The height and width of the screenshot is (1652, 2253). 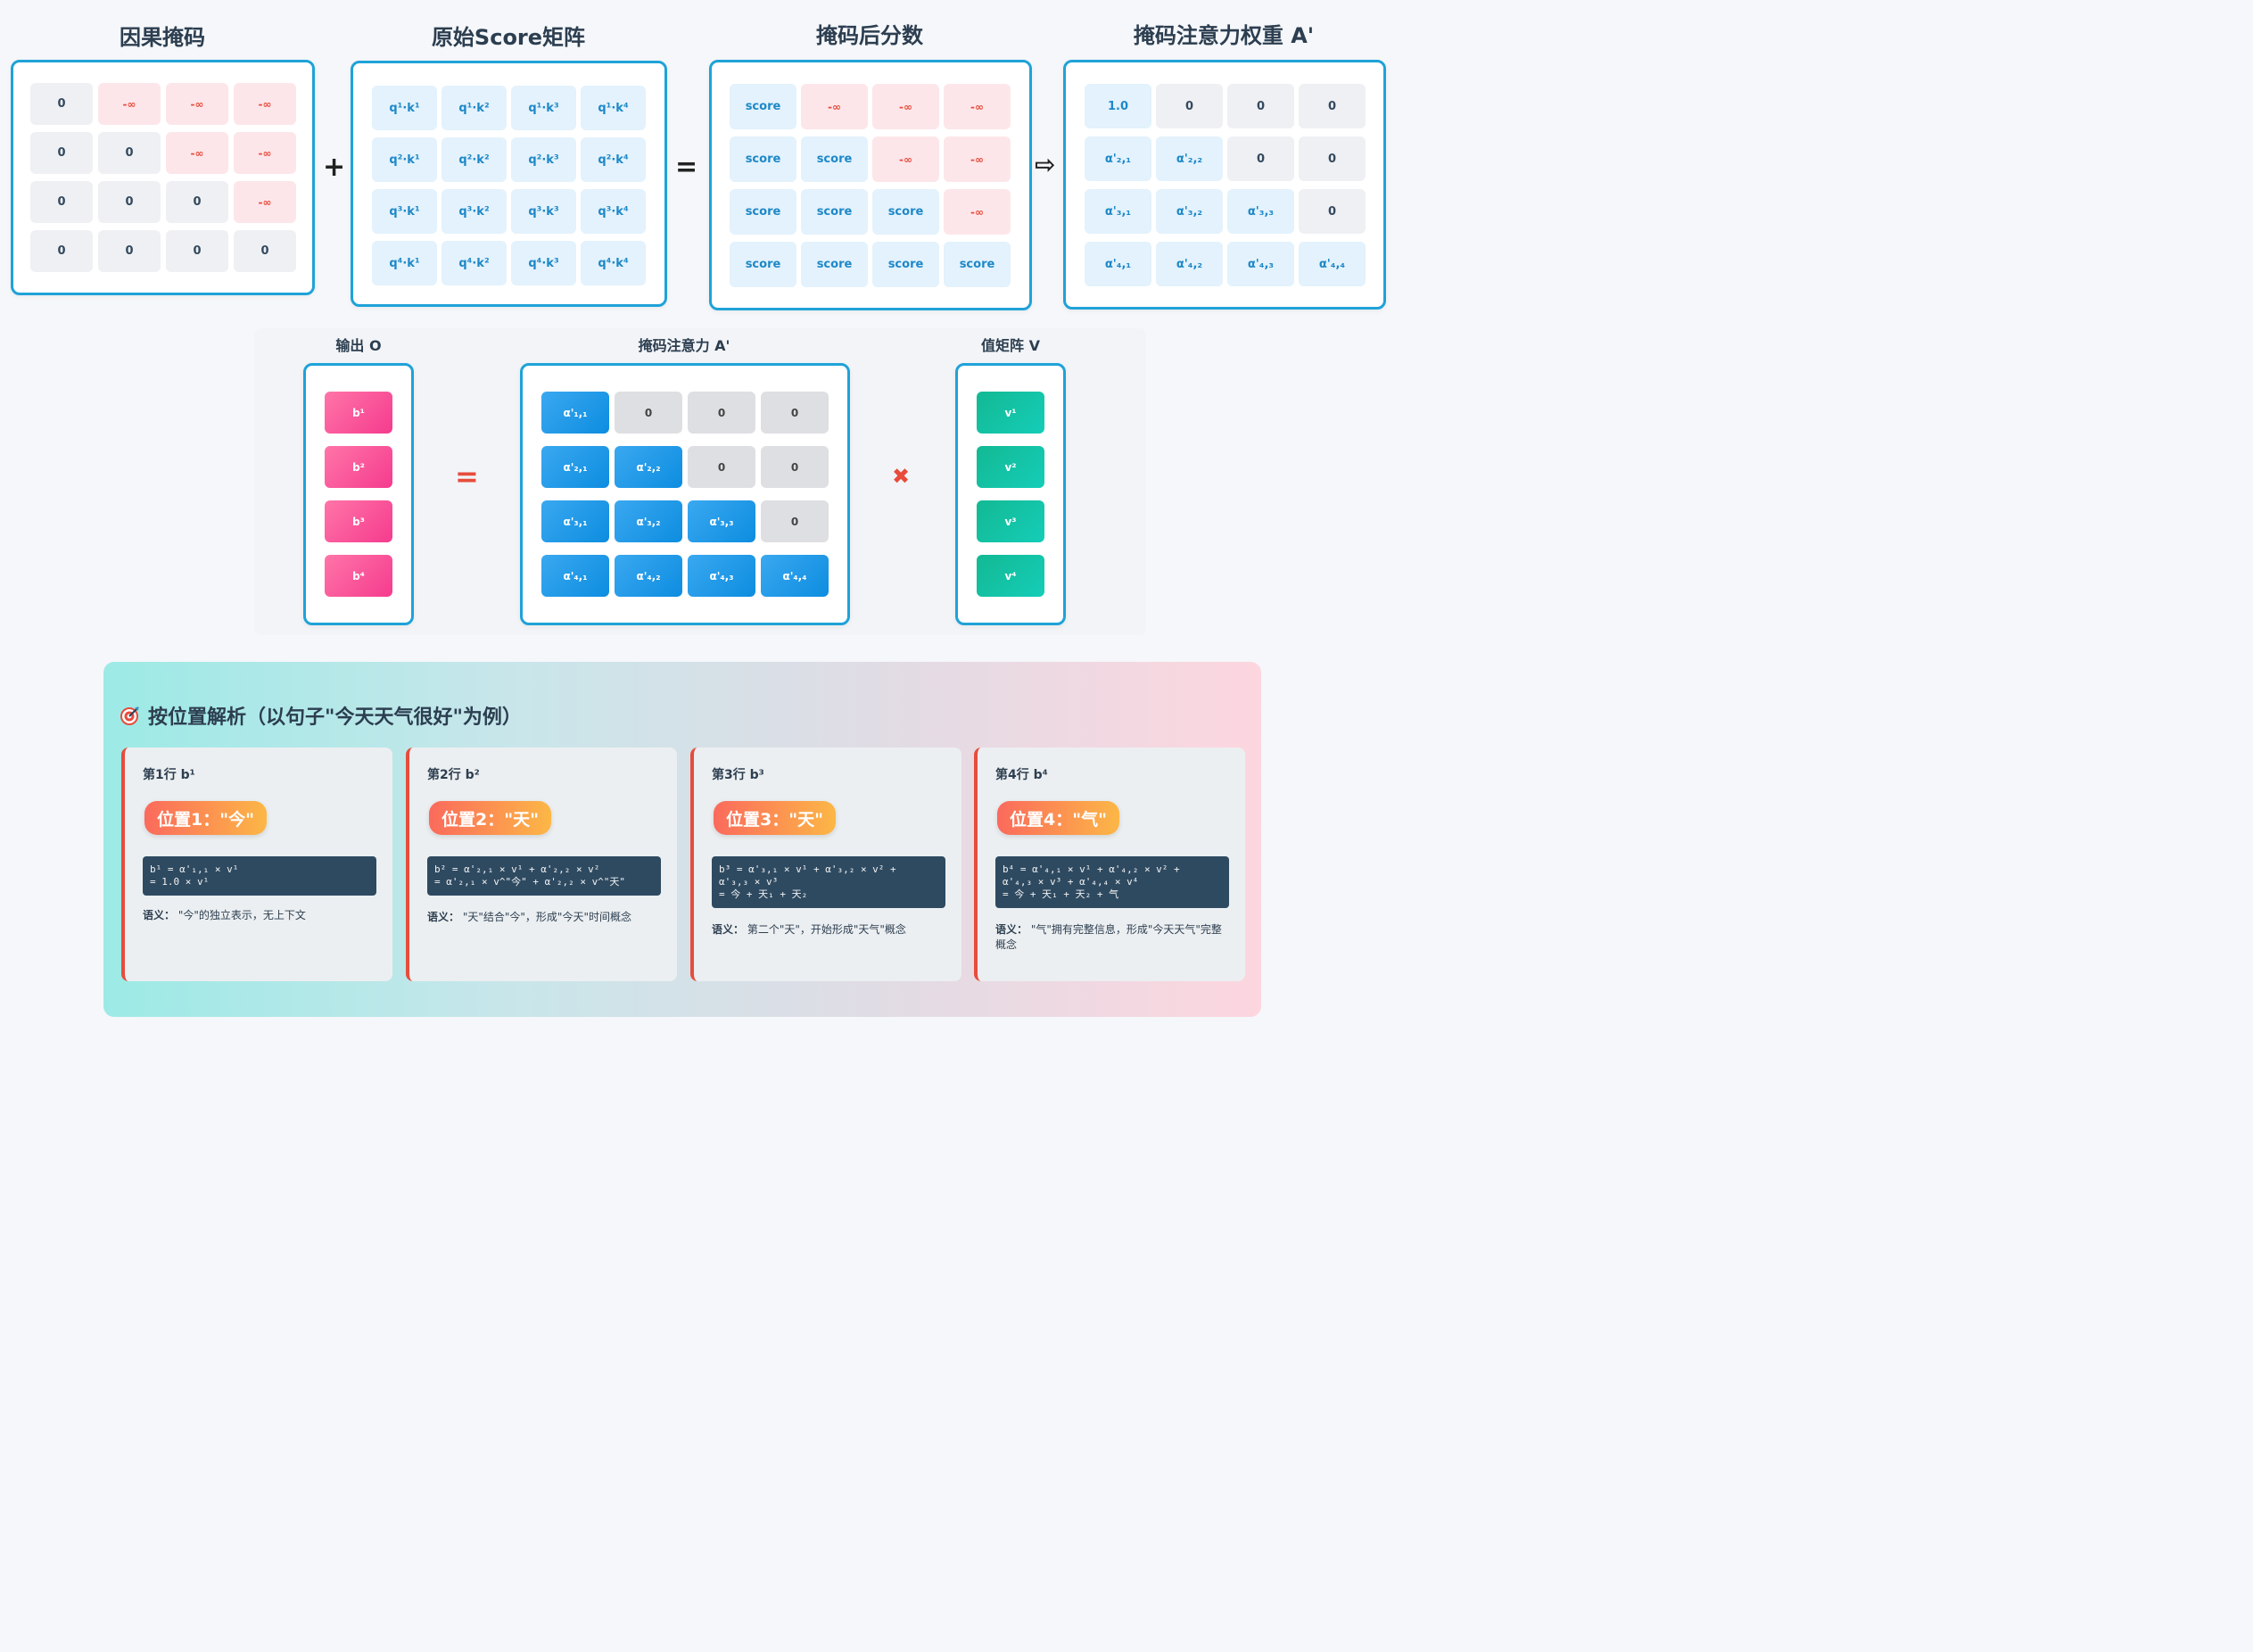 I want to click on score-cell: q⁴·k³, so click(x=543, y=263).